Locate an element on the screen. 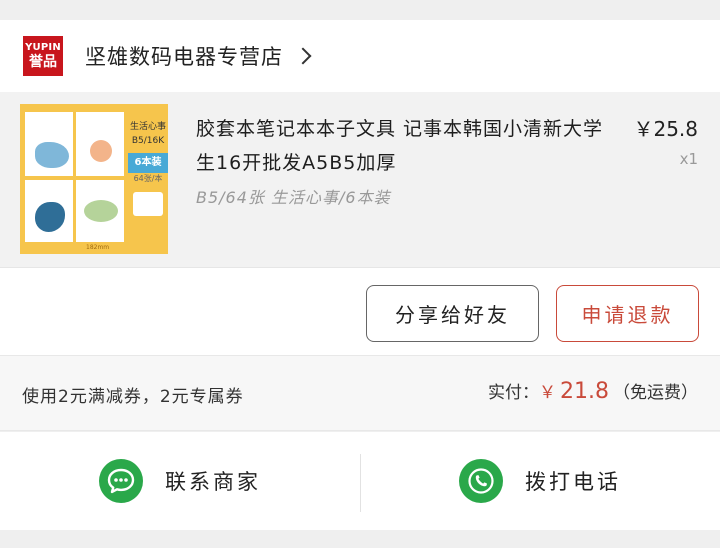  shipping-note: （免运费） is located at coordinates (655, 393).